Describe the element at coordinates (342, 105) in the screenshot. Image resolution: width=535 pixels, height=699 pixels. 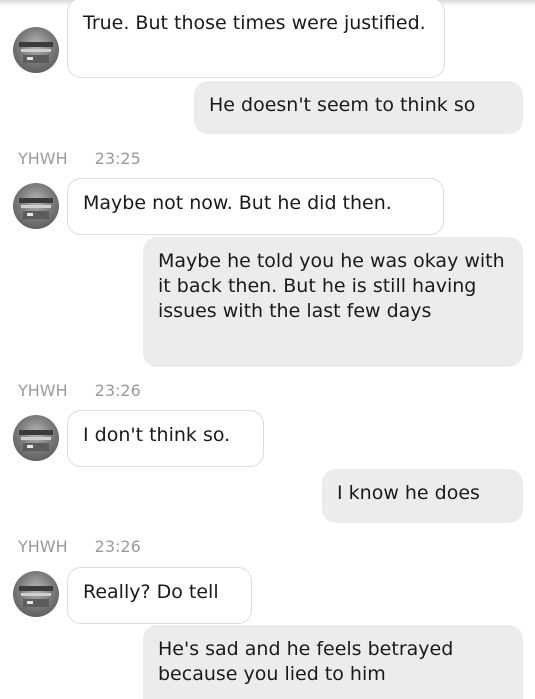
I see `message-text: He doesn't seem to think so` at that location.